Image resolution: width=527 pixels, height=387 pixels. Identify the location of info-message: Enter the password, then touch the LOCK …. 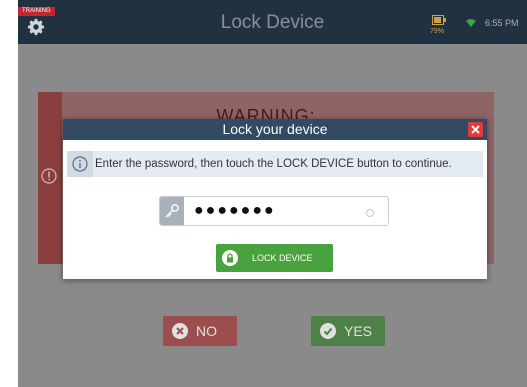
(275, 164).